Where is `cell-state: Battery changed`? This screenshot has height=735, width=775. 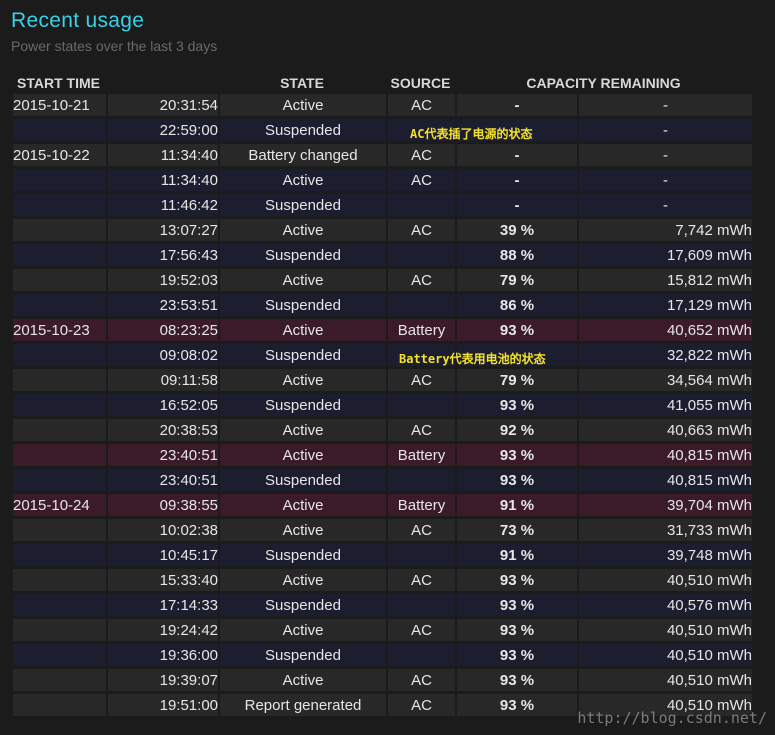
cell-state: Battery changed is located at coordinates (302, 156).